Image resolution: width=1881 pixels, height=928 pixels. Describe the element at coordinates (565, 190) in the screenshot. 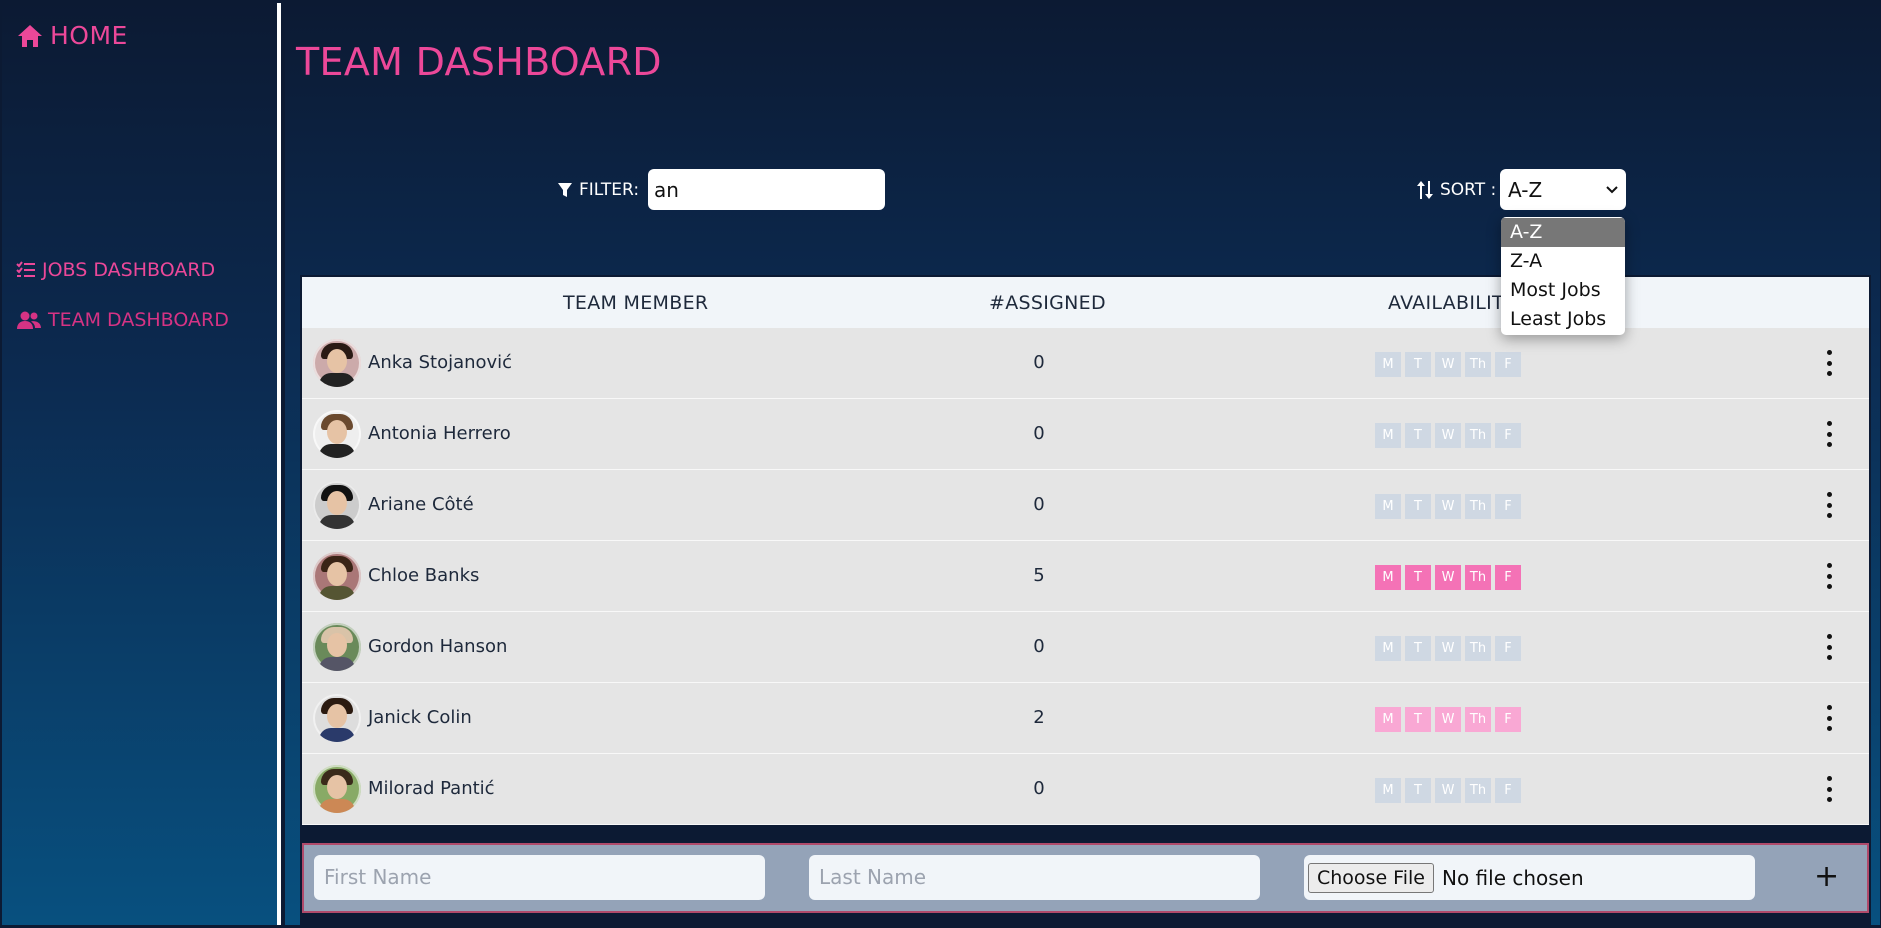

I see `filter-icon` at that location.